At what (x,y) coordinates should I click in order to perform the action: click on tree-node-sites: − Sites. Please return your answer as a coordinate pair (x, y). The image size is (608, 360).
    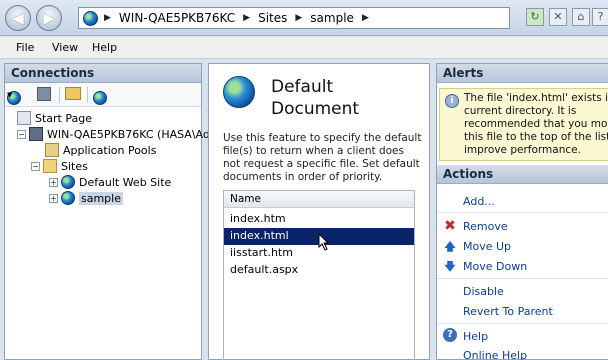
    Looking at the image, I should click on (59, 166).